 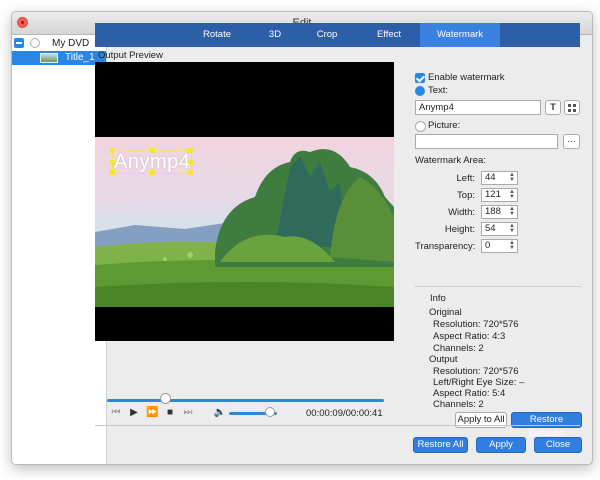 What do you see at coordinates (499, 178) in the screenshot?
I see `left-spinbox: 44 ▲ ▼` at bounding box center [499, 178].